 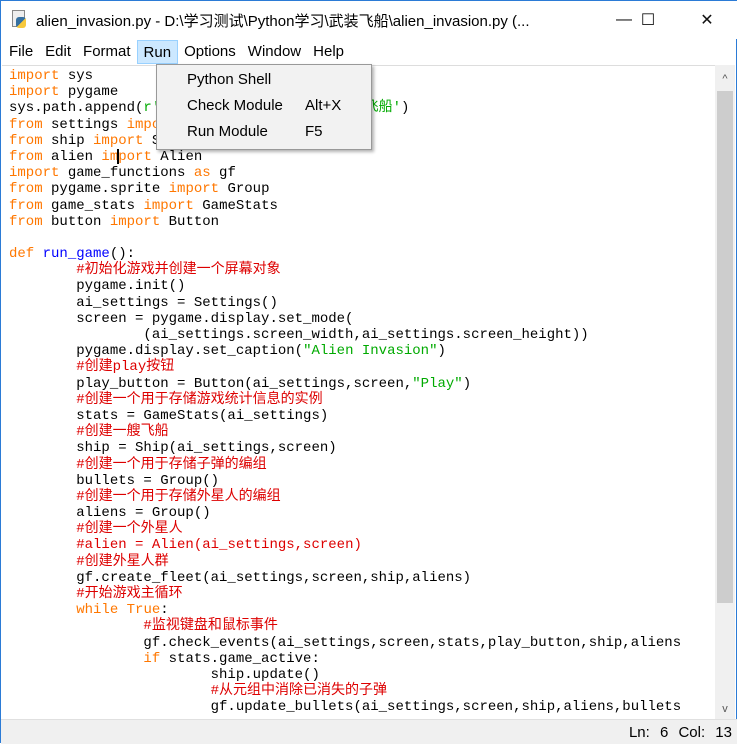 What do you see at coordinates (107, 52) in the screenshot?
I see `menu-format: Format` at bounding box center [107, 52].